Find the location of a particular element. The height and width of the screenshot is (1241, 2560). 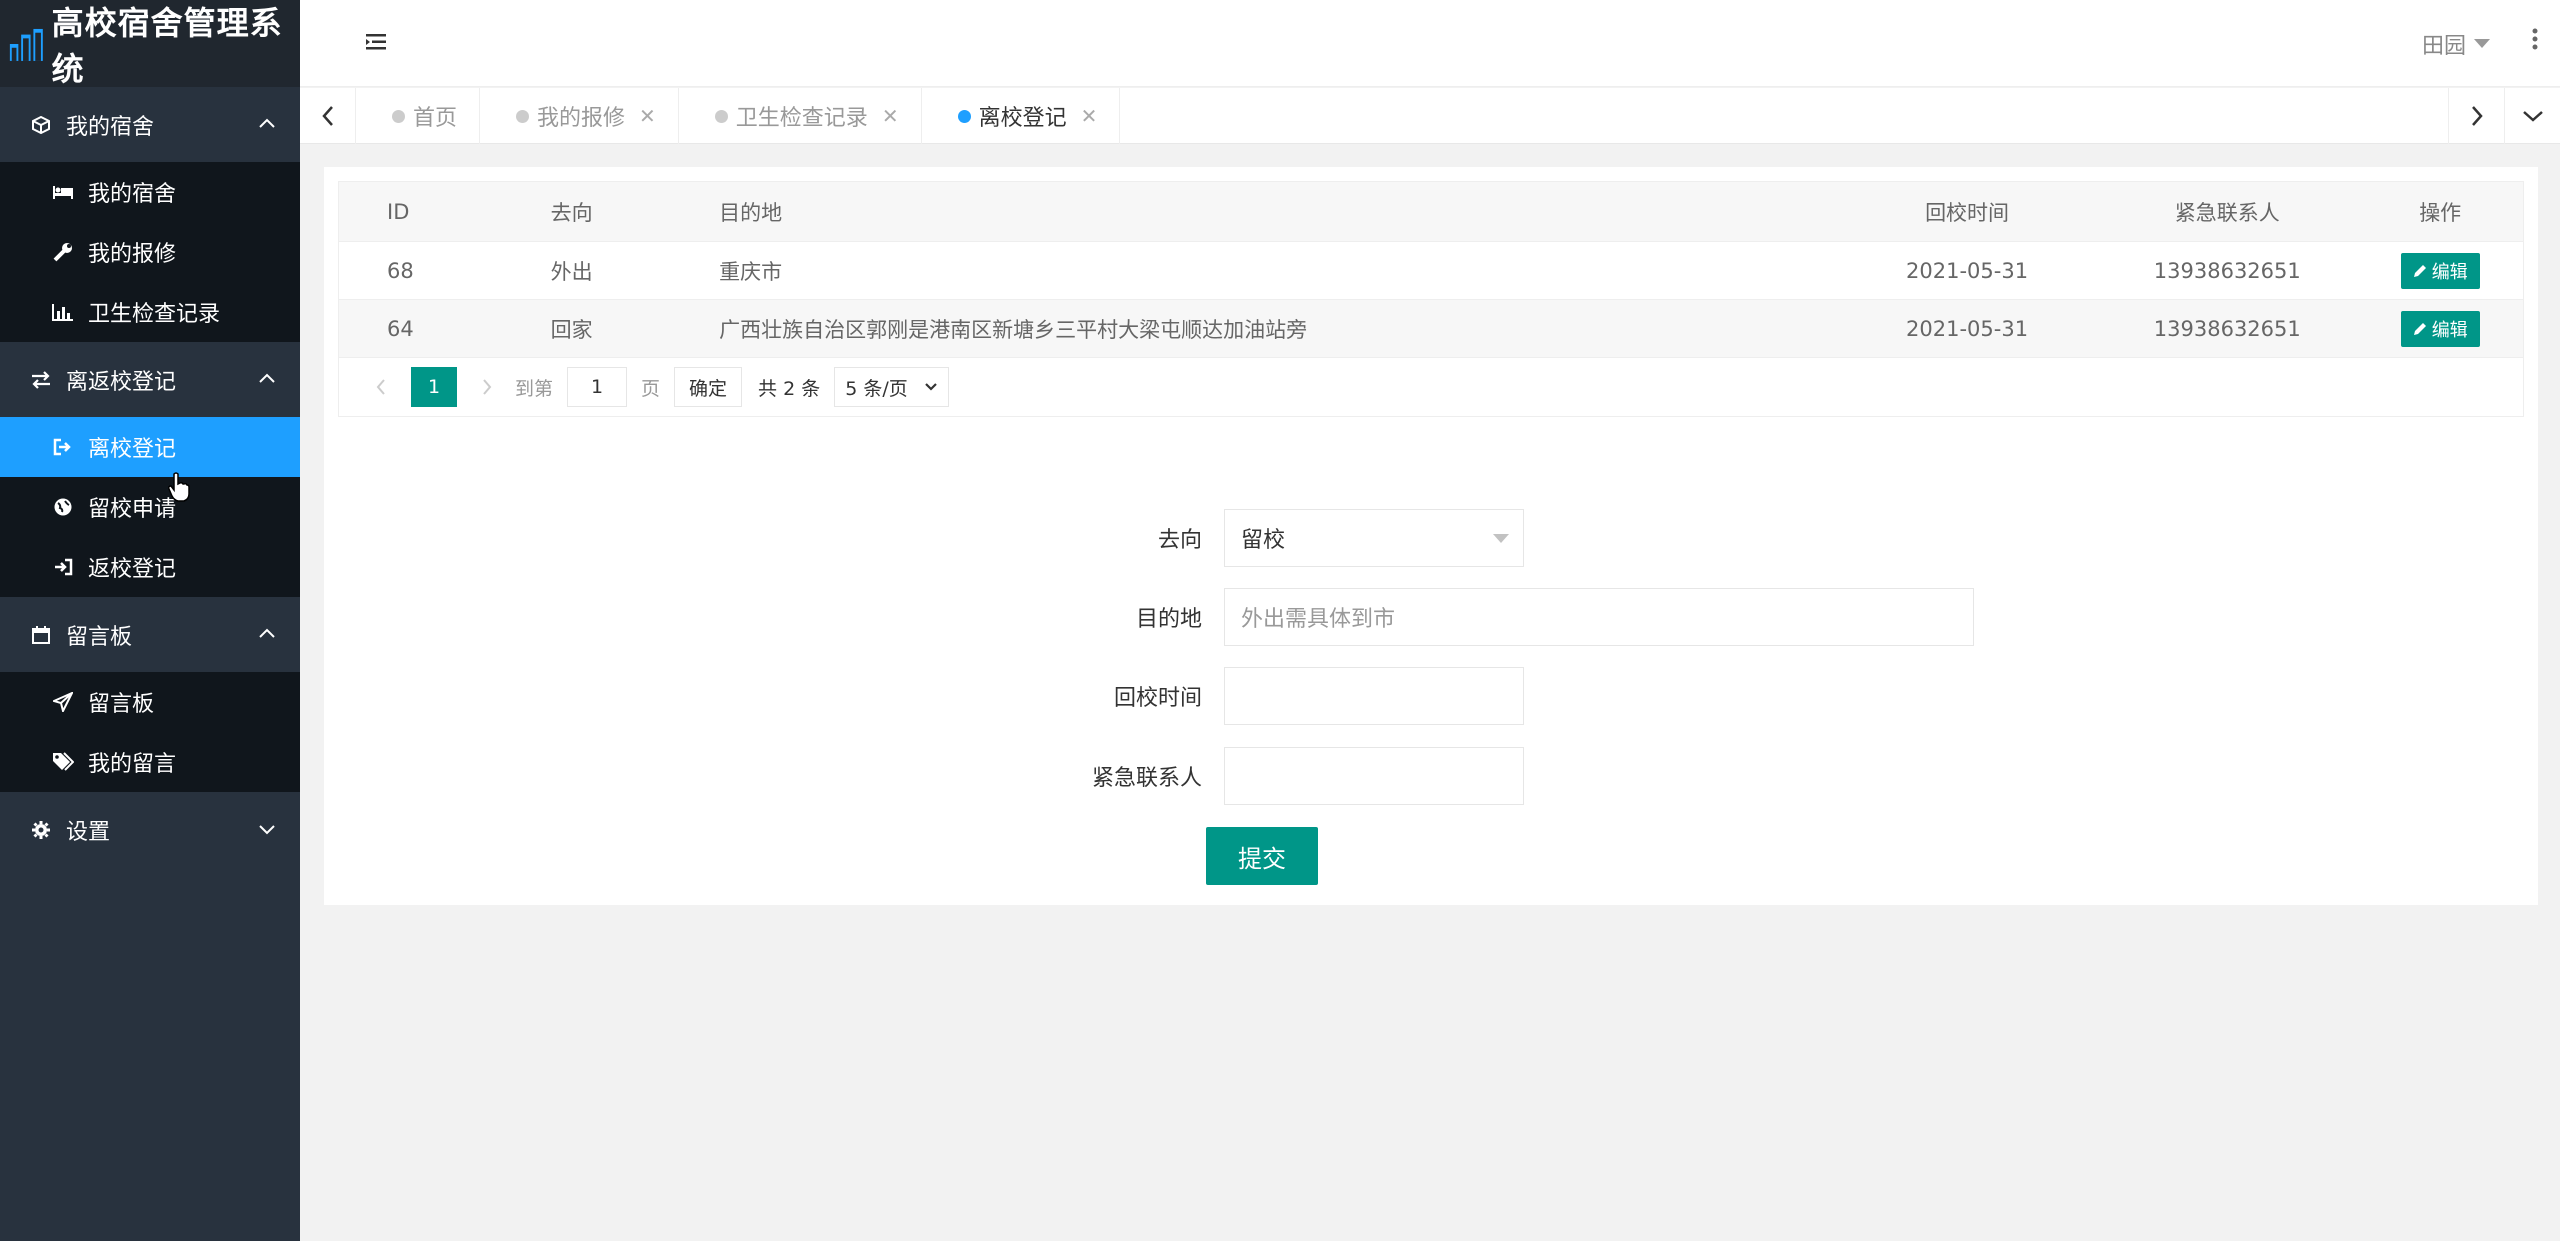

contact-input is located at coordinates (1374, 776).